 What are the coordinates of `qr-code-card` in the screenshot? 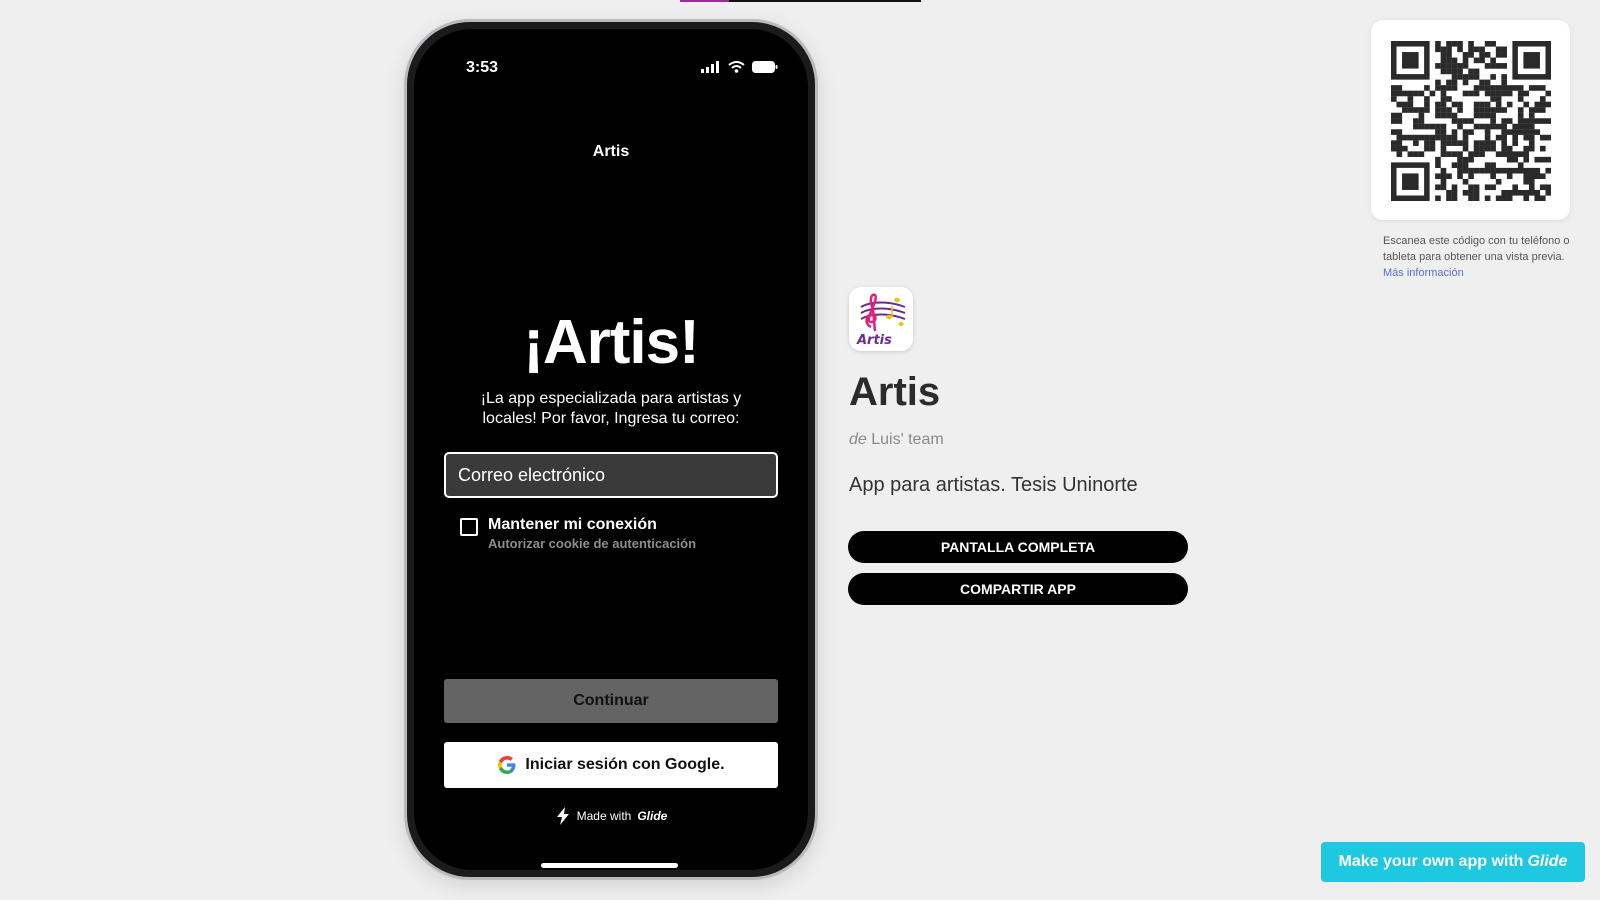 It's located at (1470, 120).